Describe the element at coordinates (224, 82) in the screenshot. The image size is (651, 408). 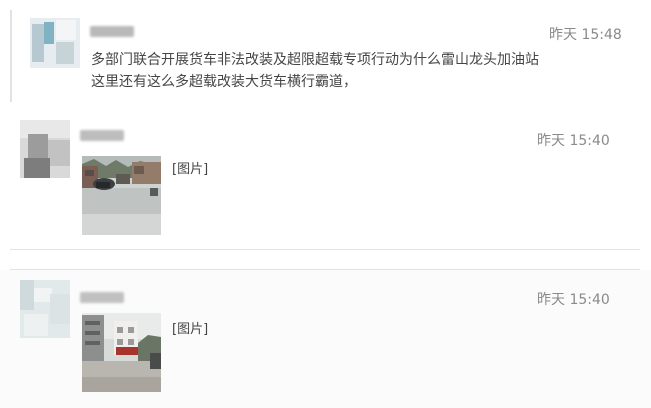
I see `message-text-line: 这里还有这么多超载改装大货车横行霸道，` at that location.